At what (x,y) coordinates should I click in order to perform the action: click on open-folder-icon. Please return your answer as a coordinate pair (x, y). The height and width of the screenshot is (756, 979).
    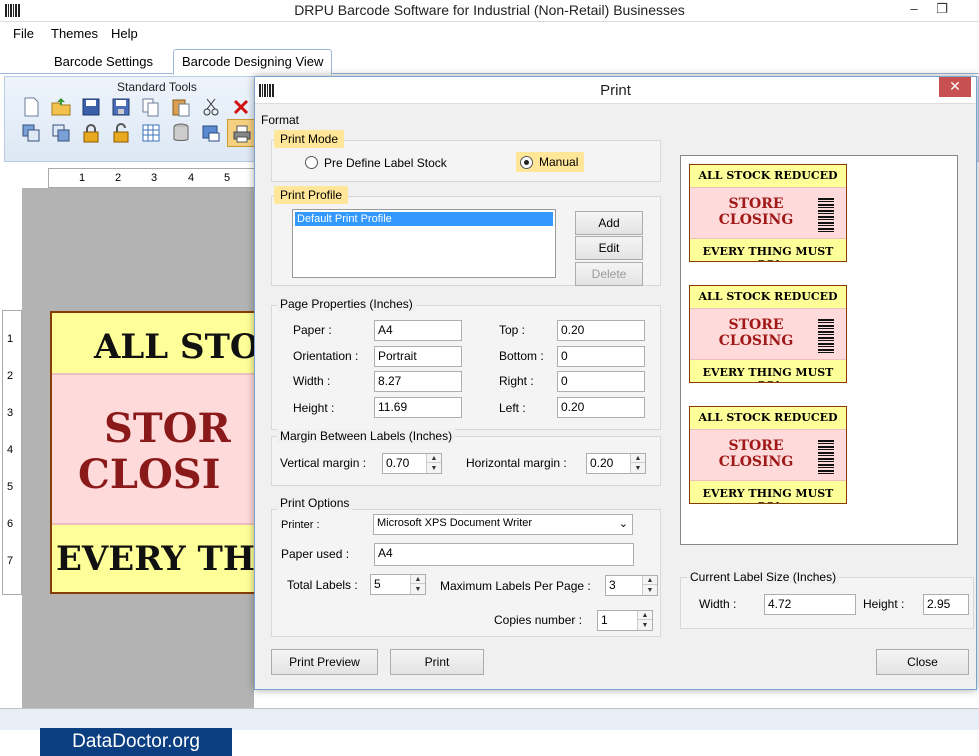
    Looking at the image, I should click on (61, 107).